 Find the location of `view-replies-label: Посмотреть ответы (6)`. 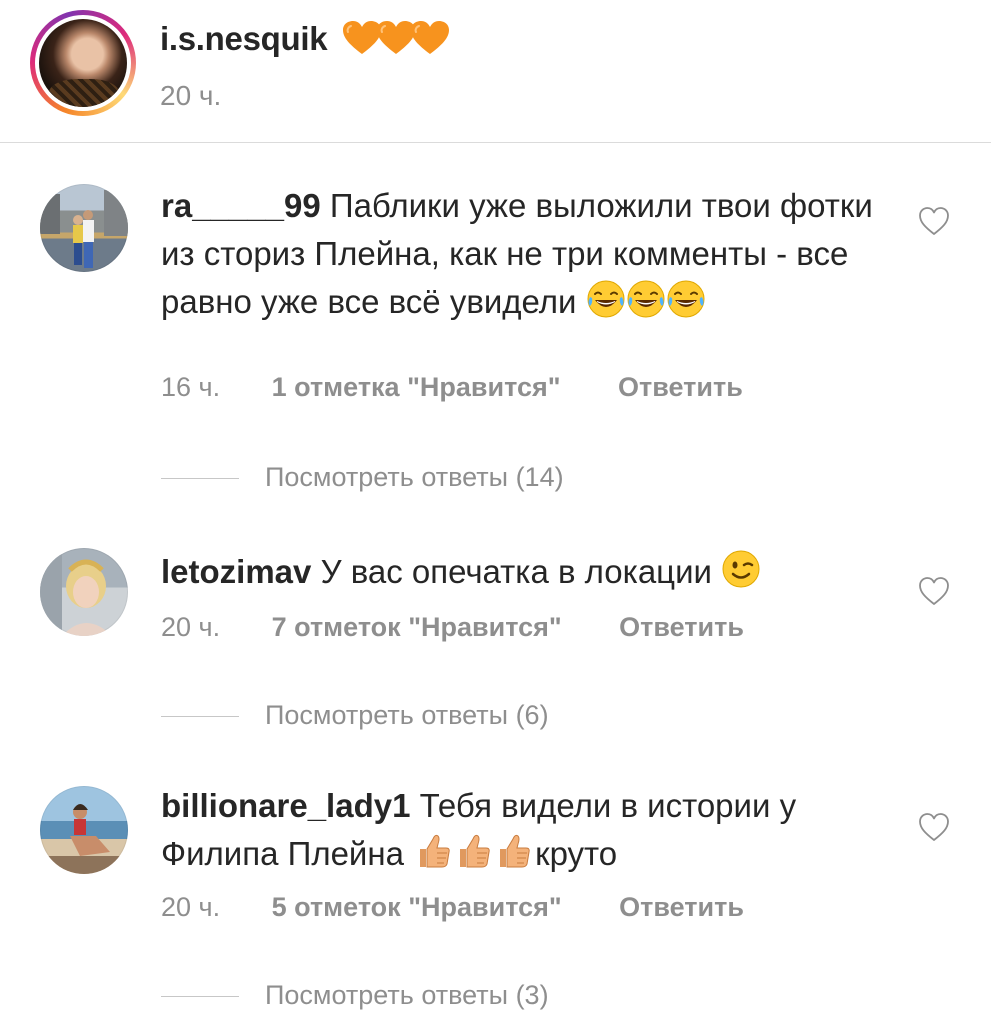

view-replies-label: Посмотреть ответы (6) is located at coordinates (407, 715).